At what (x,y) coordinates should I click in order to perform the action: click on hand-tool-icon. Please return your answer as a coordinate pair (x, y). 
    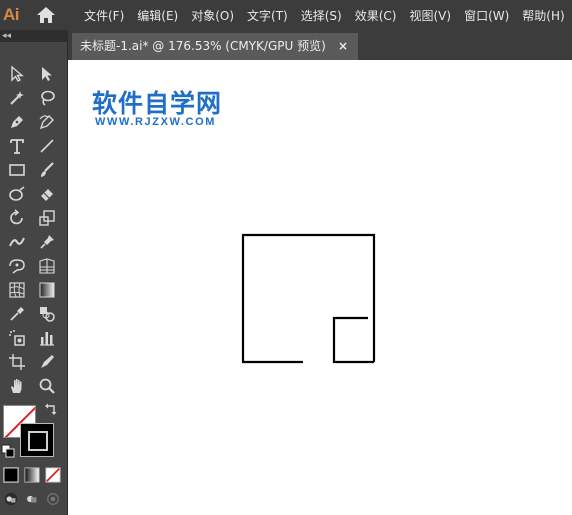
    Looking at the image, I should click on (17, 386).